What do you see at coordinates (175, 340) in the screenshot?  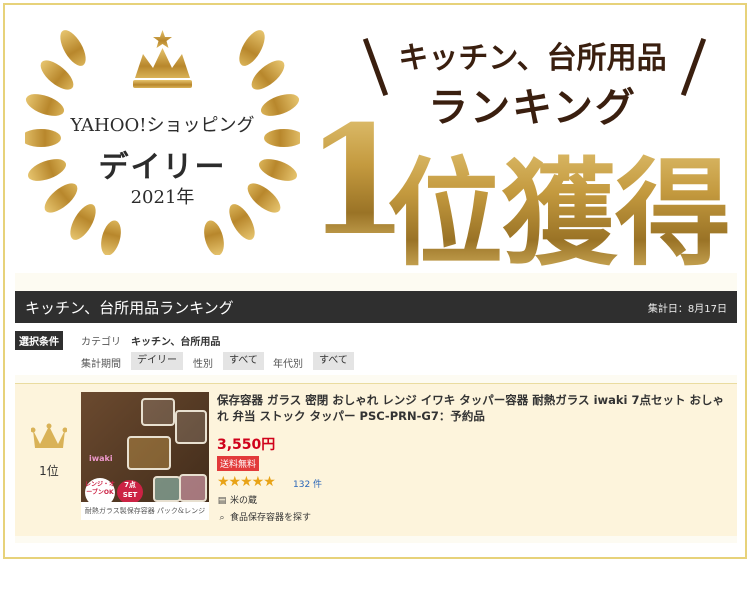 I see `category-value: キッチン、台所用品` at bounding box center [175, 340].